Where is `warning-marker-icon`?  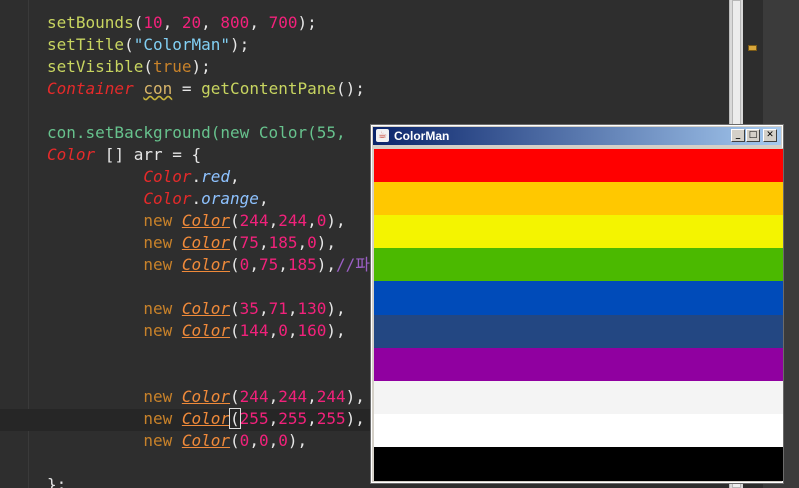 warning-marker-icon is located at coordinates (752, 48).